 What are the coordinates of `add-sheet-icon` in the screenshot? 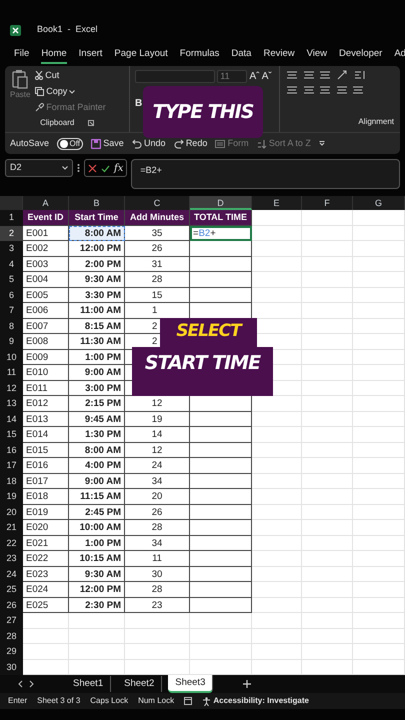 It's located at (247, 684).